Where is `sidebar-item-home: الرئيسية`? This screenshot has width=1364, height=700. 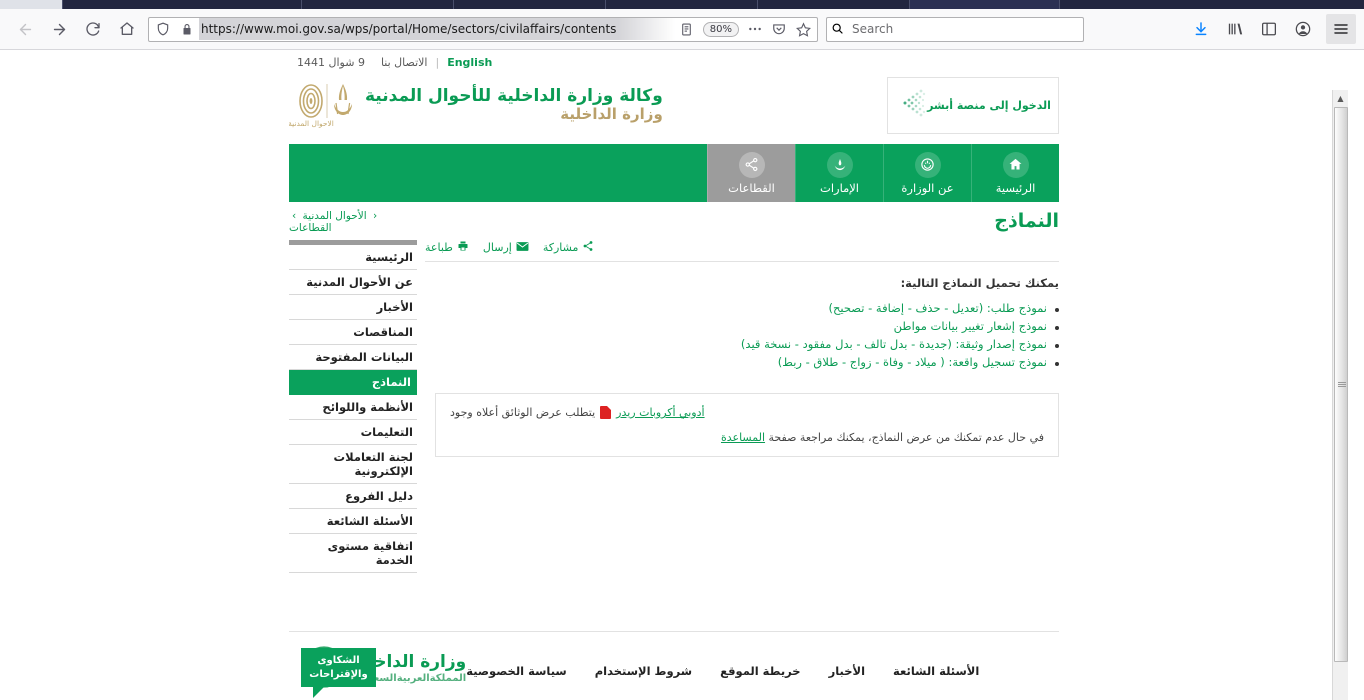 sidebar-item-home: الرئيسية is located at coordinates (353, 257).